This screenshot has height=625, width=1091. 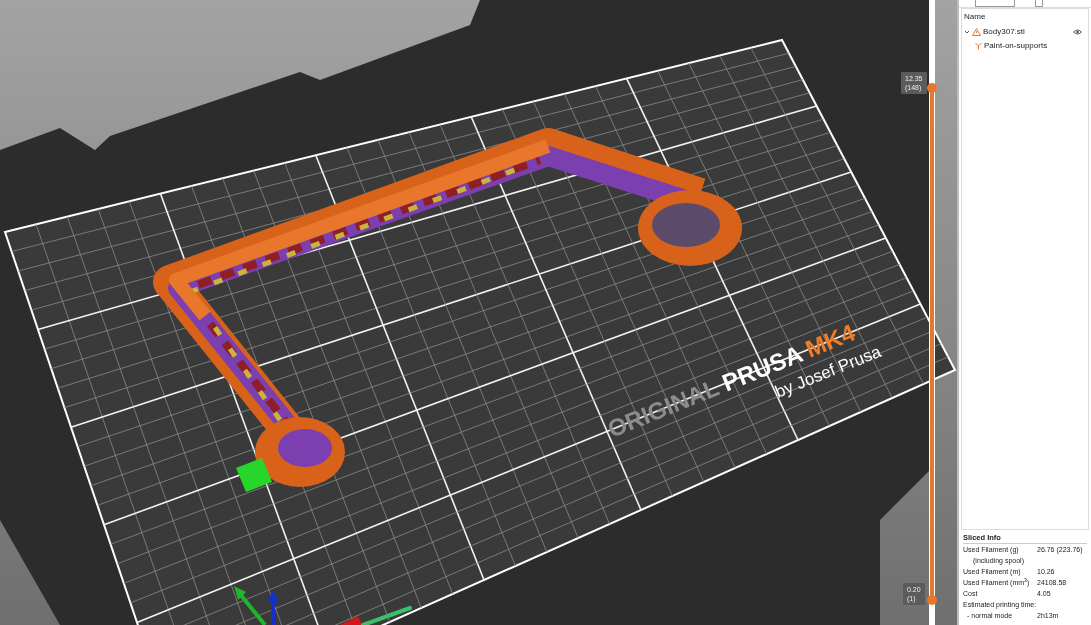 I want to click on column-header: Name, so click(x=975, y=17).